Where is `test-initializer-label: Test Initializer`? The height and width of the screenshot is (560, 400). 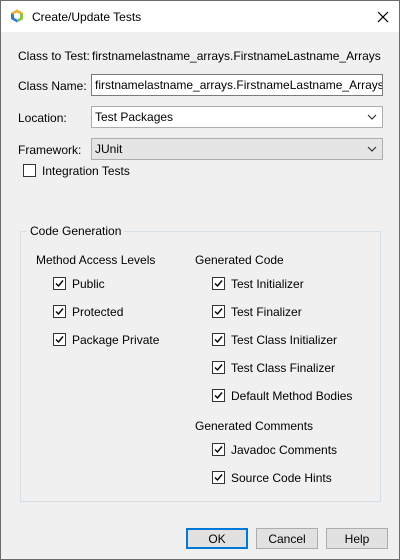
test-initializer-label: Test Initializer is located at coordinates (267, 284).